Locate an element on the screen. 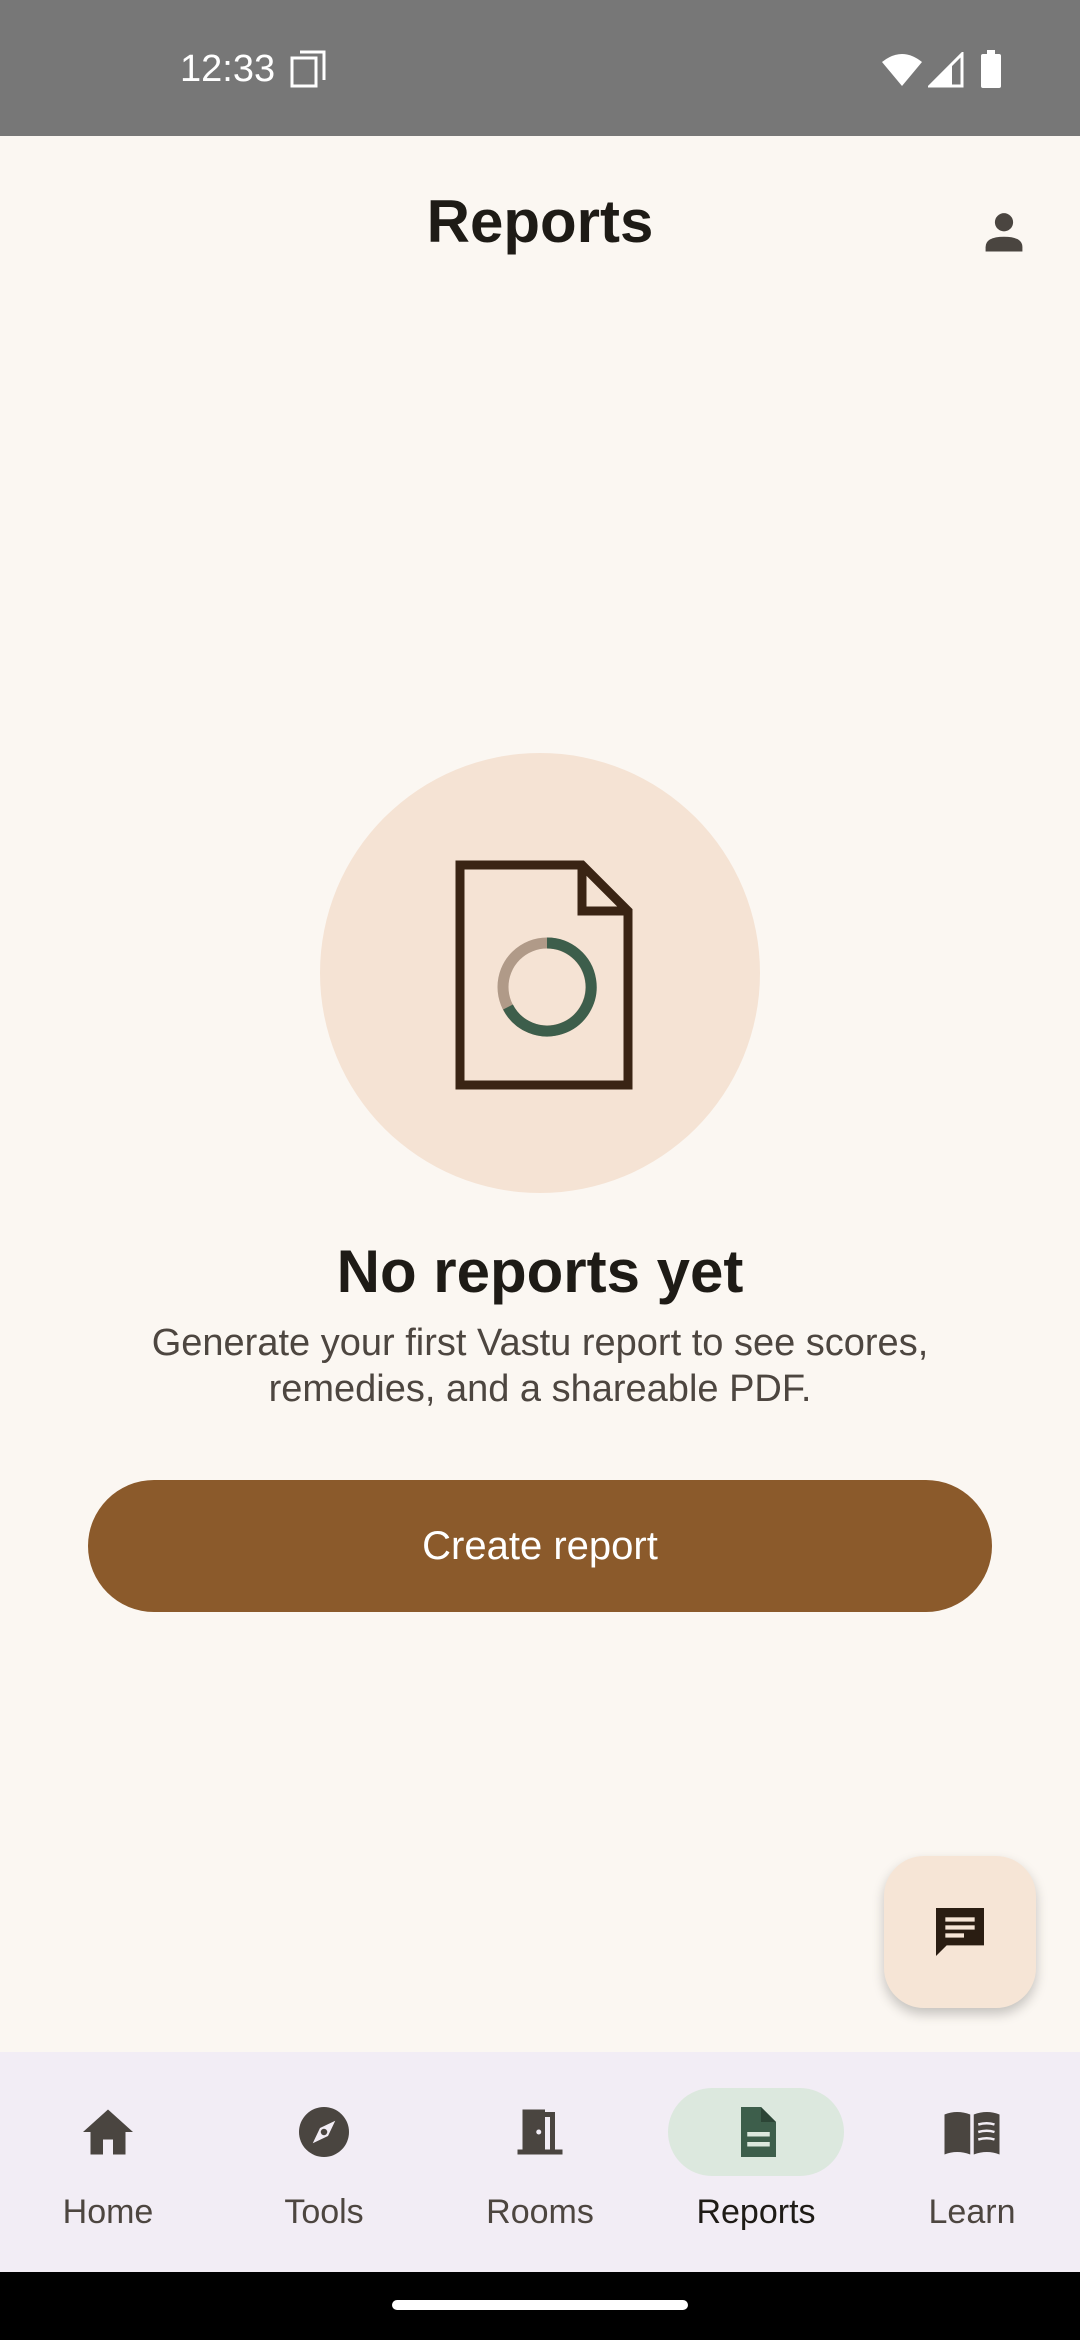  nav-label: Reports is located at coordinates (756, 2212).